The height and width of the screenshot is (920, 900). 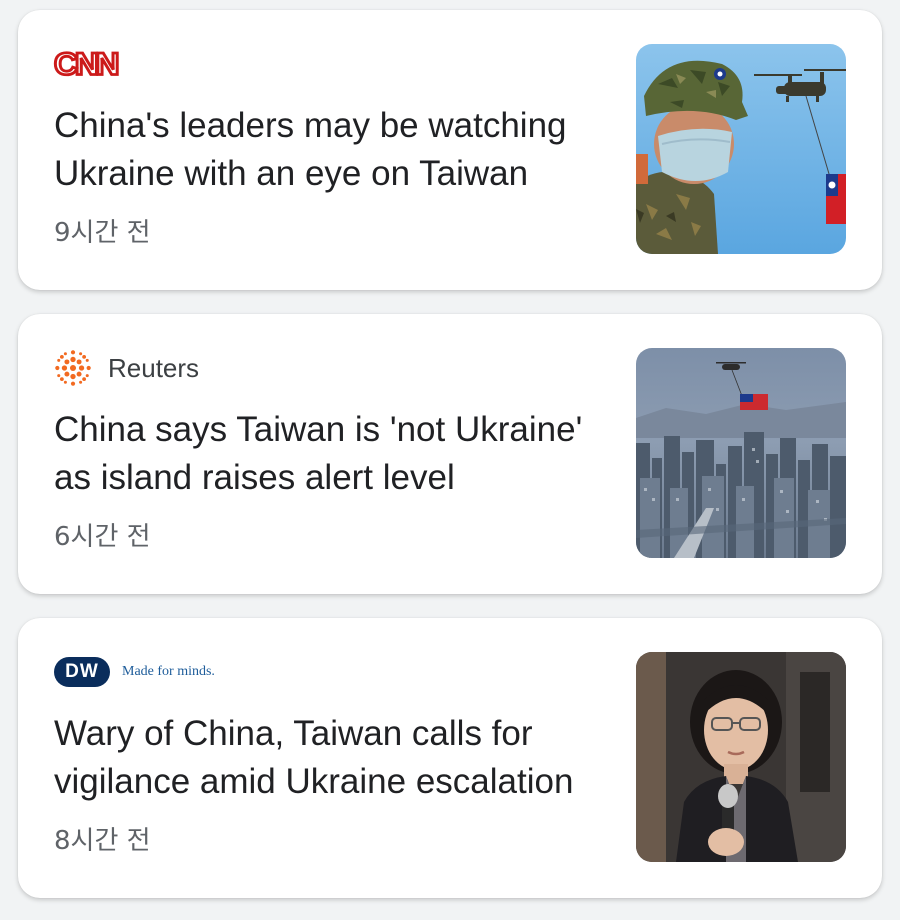 What do you see at coordinates (73, 368) in the screenshot?
I see `reuters-logo-icon` at bounding box center [73, 368].